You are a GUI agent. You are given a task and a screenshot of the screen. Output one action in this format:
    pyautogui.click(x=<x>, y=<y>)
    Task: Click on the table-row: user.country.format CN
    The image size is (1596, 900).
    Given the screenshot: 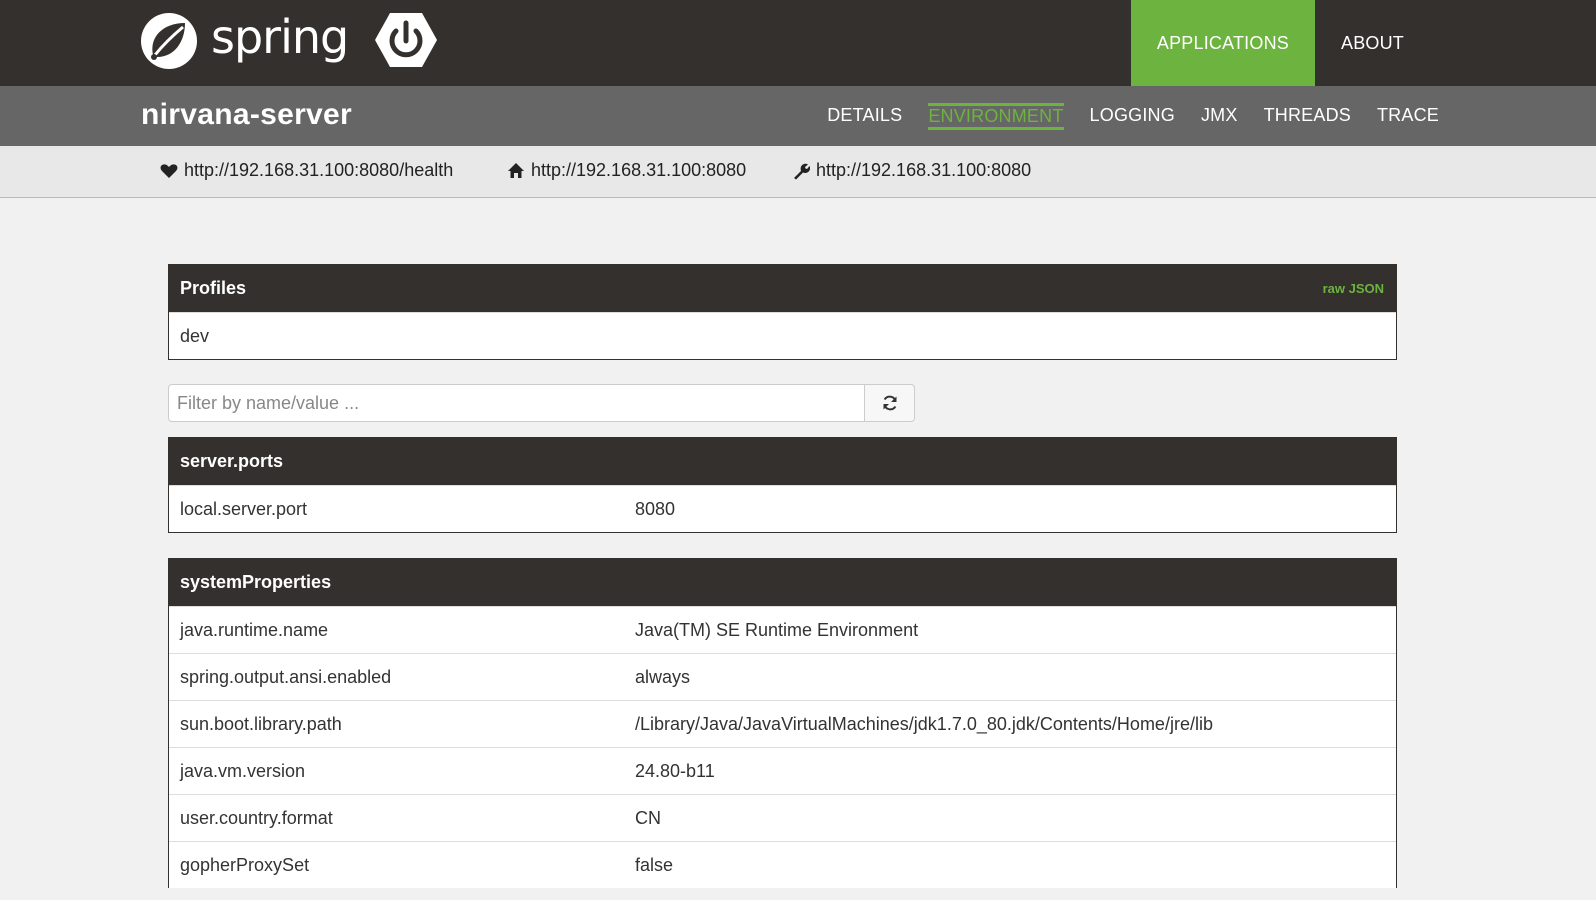 What is the action you would take?
    pyautogui.click(x=782, y=817)
    